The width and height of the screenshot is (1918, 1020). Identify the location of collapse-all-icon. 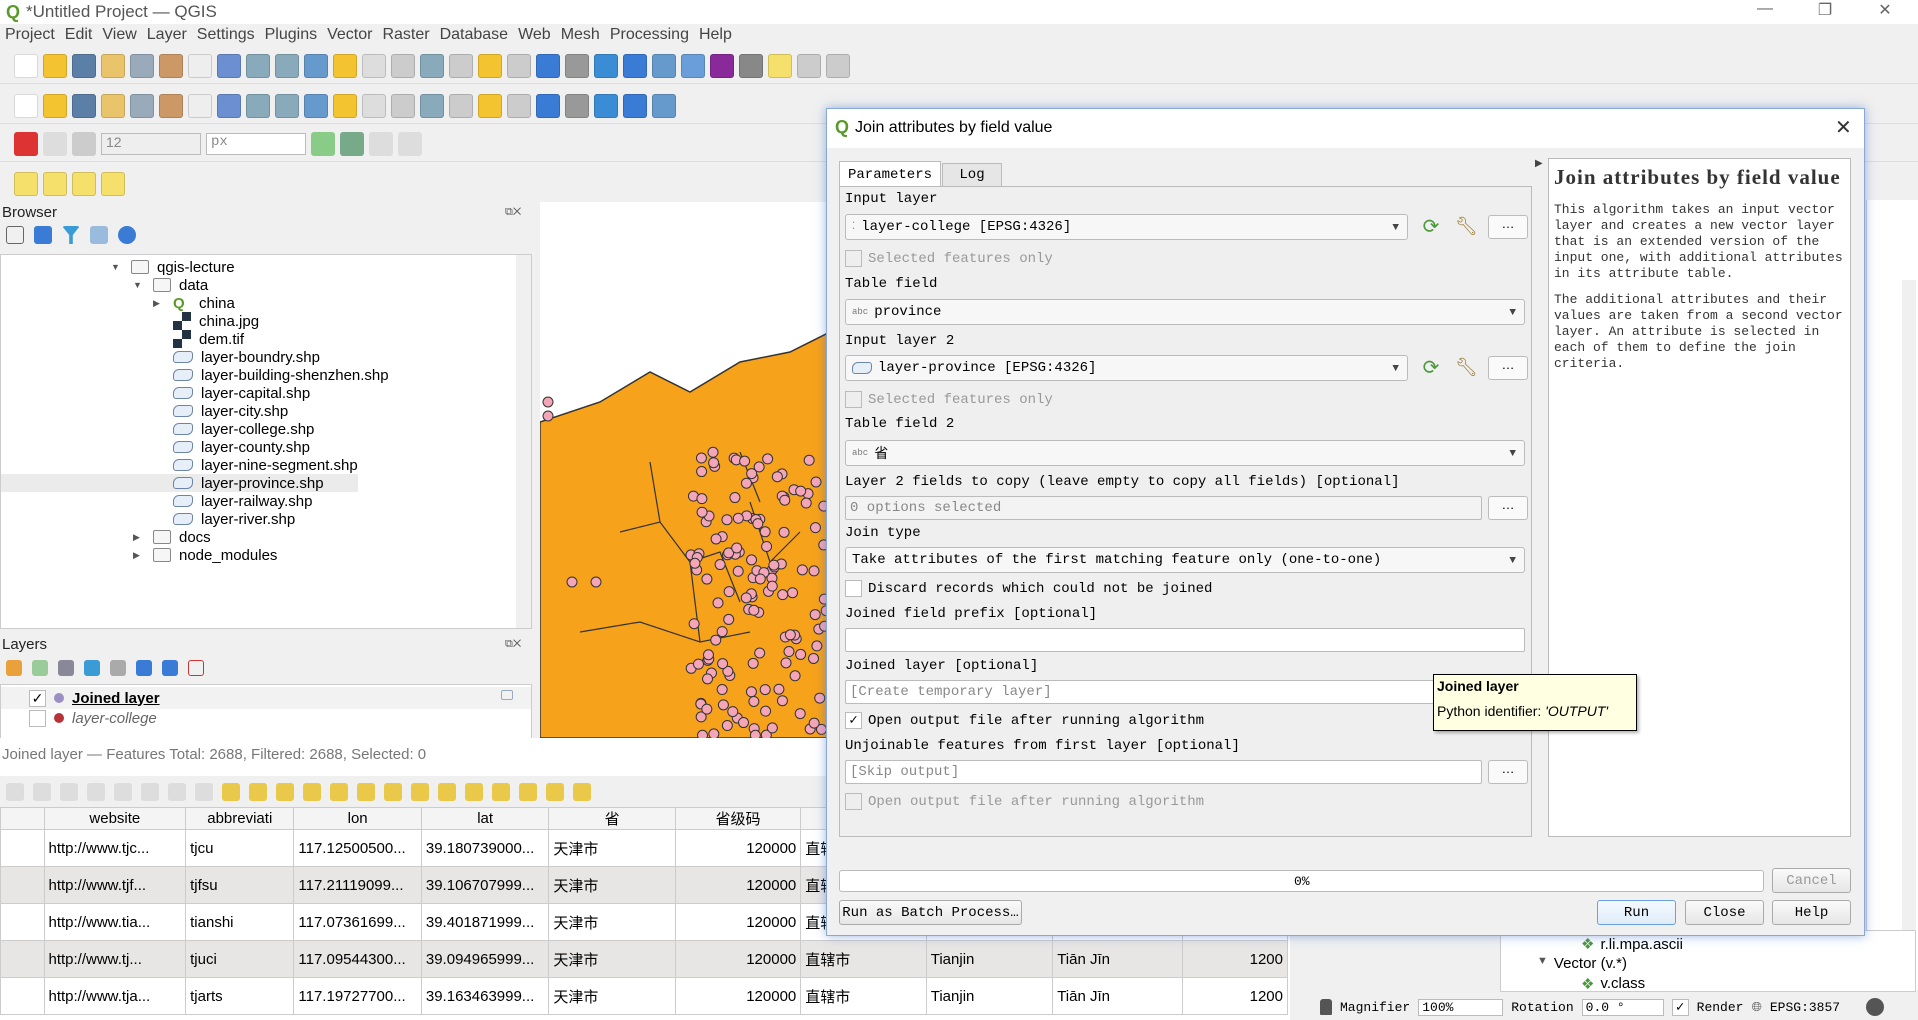
(99, 235).